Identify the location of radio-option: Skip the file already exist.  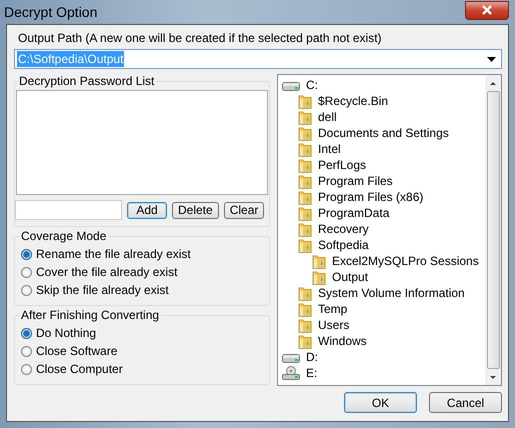
(142, 290).